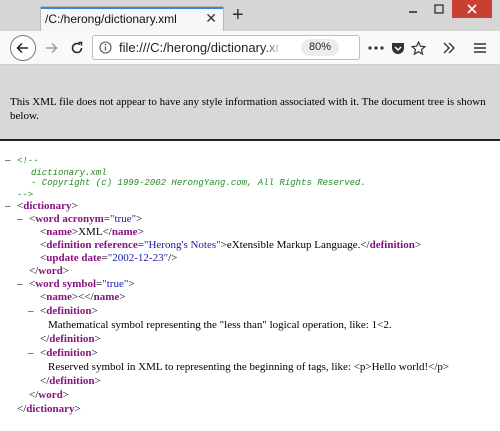 This screenshot has width=500, height=431. Describe the element at coordinates (472, 9) in the screenshot. I see `close-window-icon` at that location.